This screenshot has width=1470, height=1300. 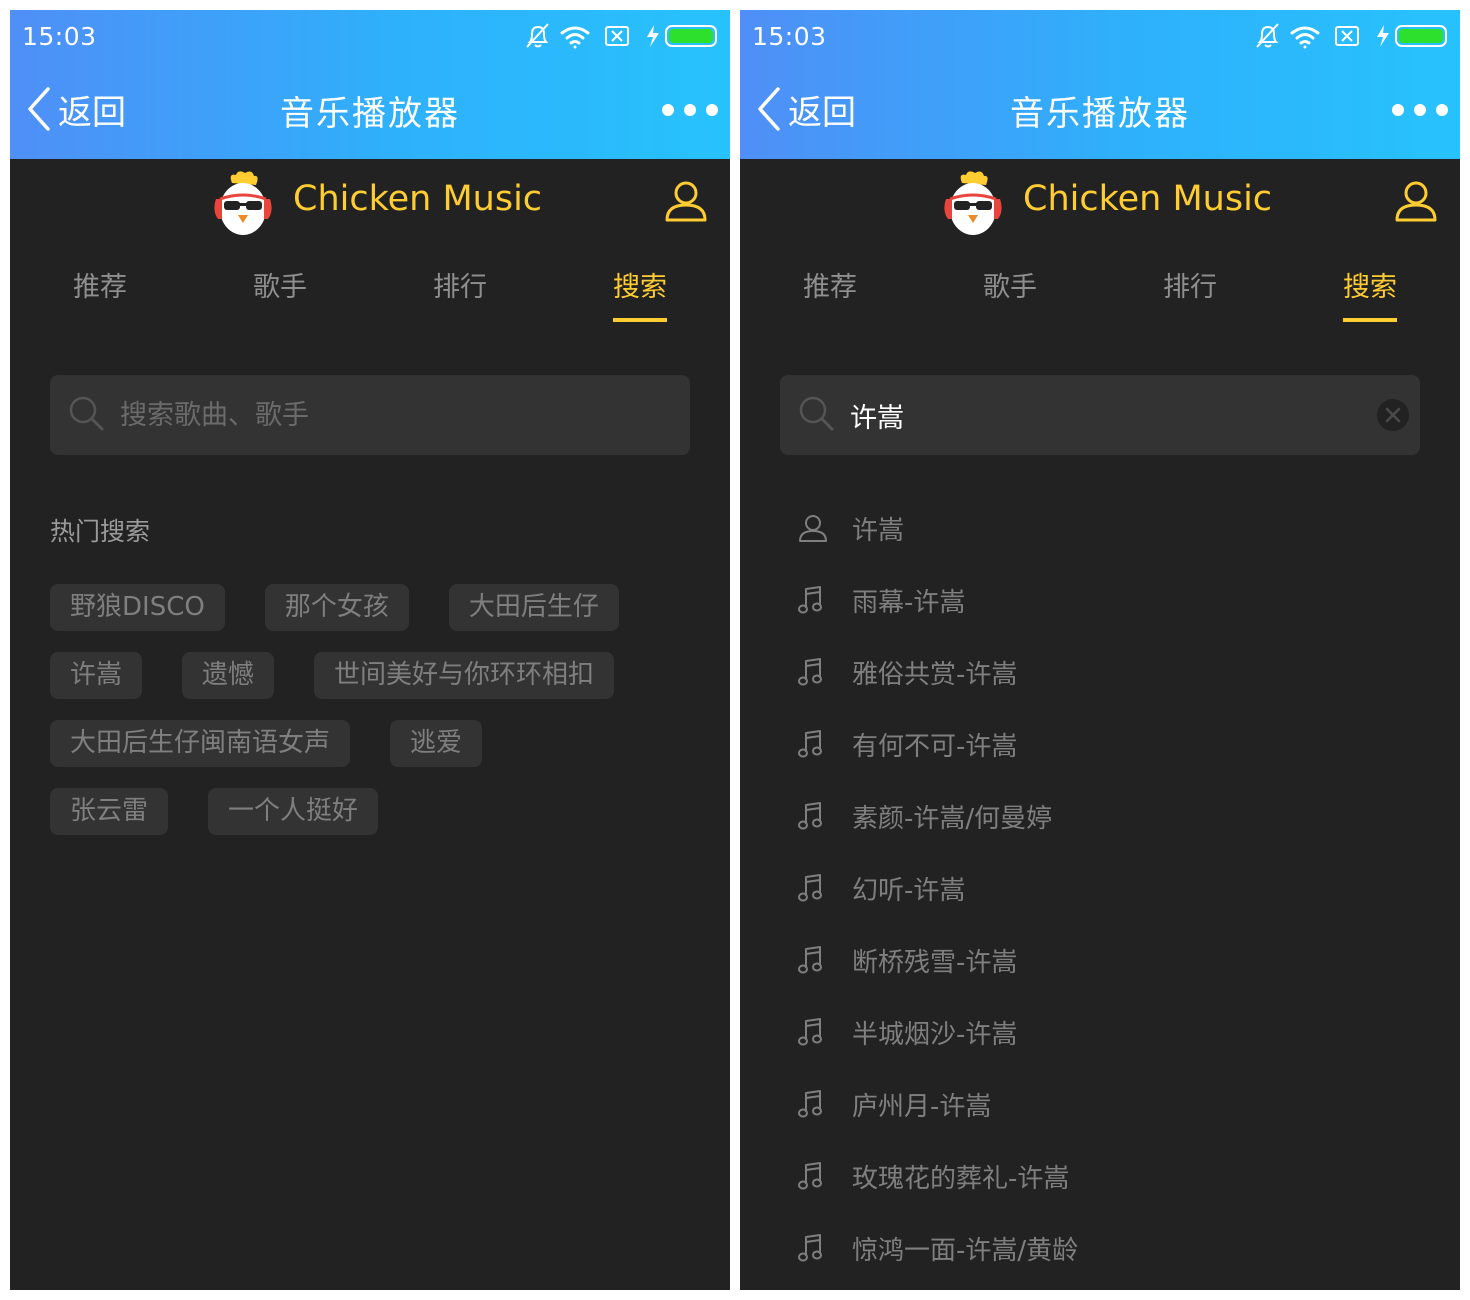 I want to click on hot-search-tag: 逃爱, so click(x=436, y=743).